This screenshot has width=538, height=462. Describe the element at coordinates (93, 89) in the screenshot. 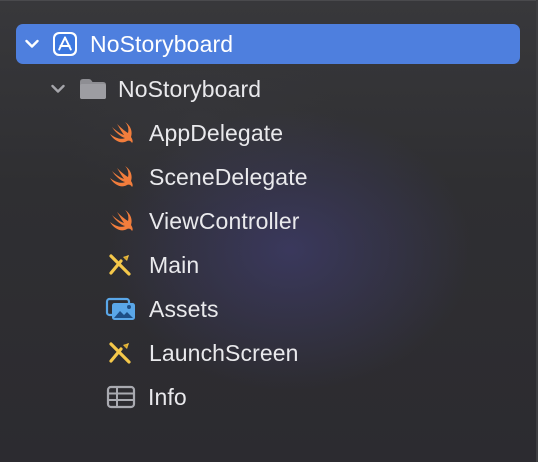

I see `folder-icon` at that location.